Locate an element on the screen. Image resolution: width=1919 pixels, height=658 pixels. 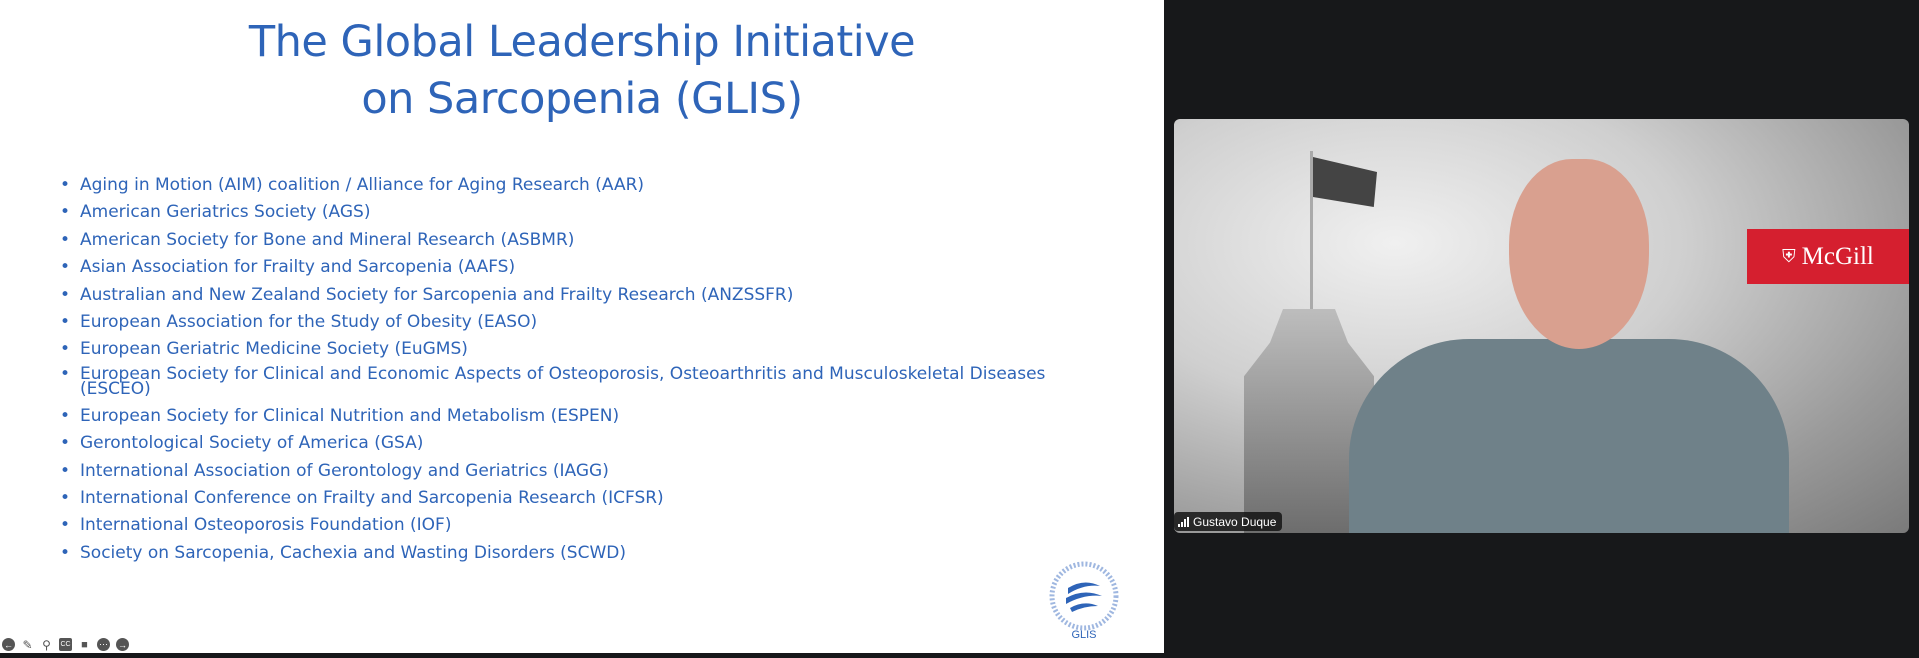
participant-name-tag: Gustavo Duque is located at coordinates (1228, 521).